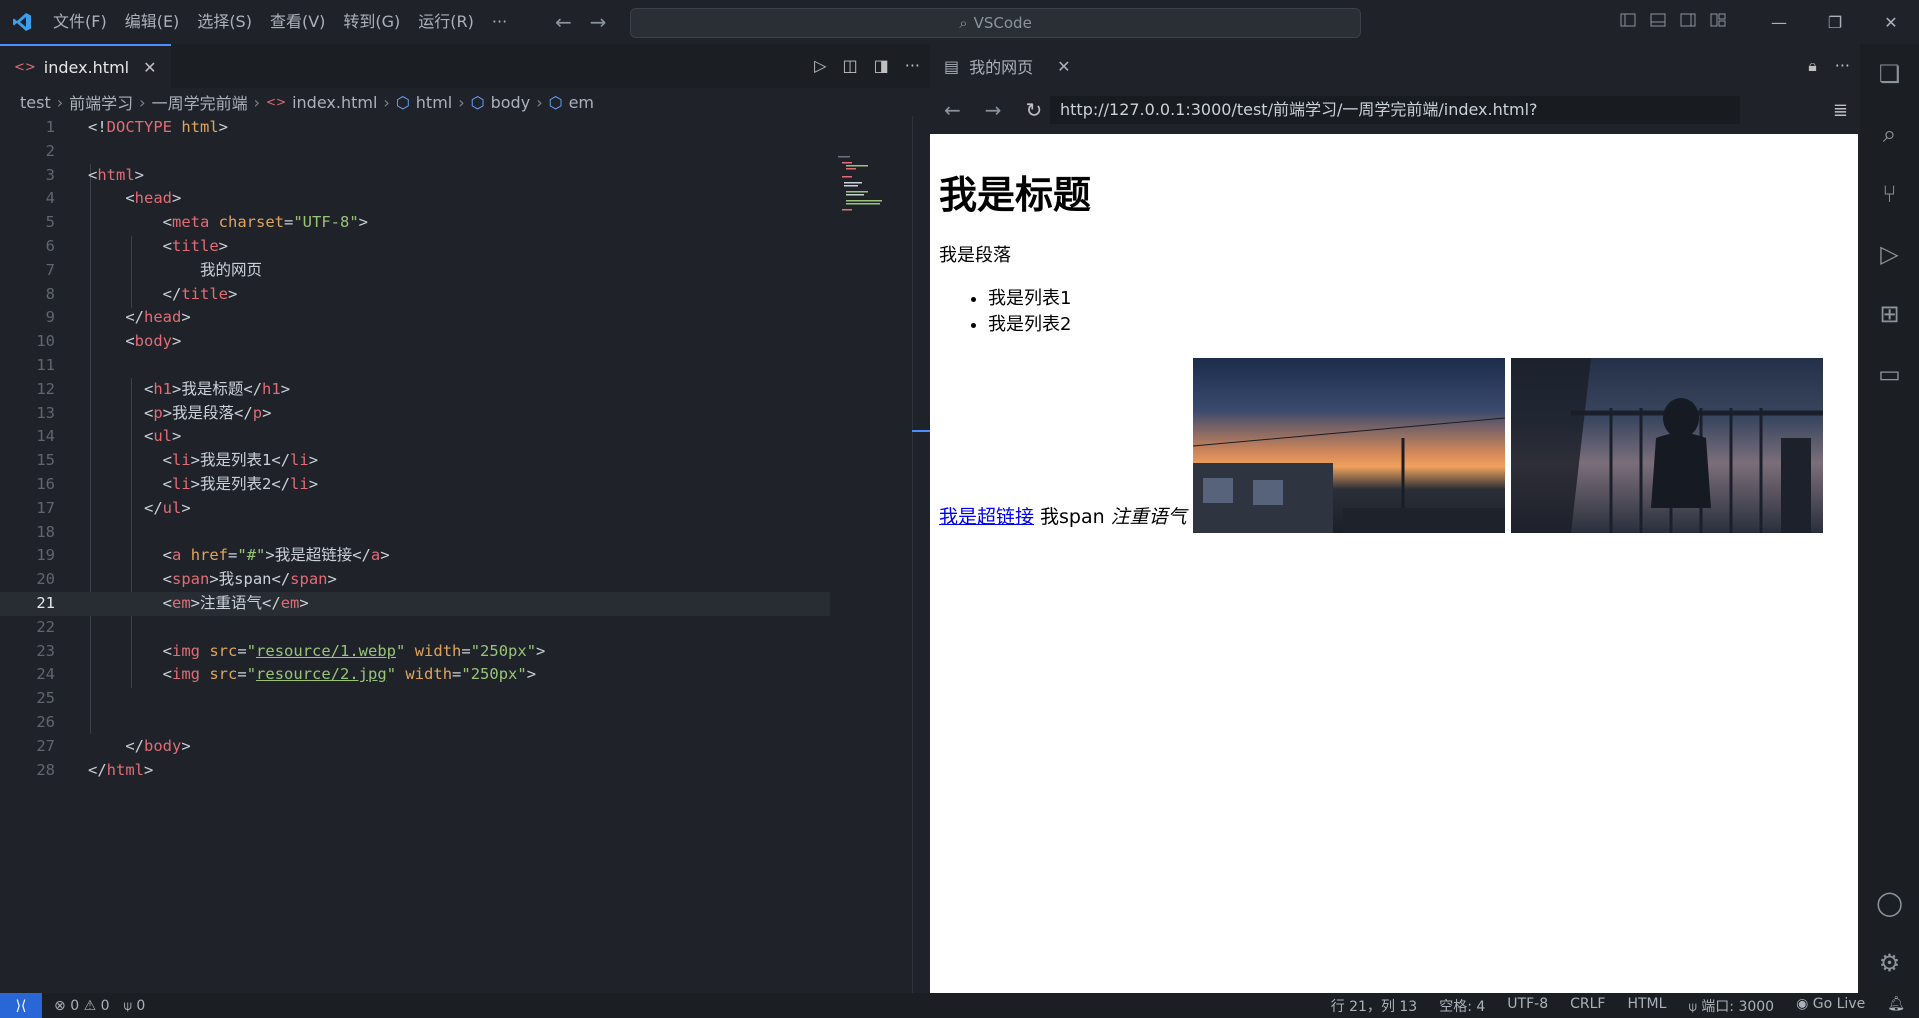 This screenshot has height=1018, width=1919. I want to click on ports-count: 0, so click(141, 1005).